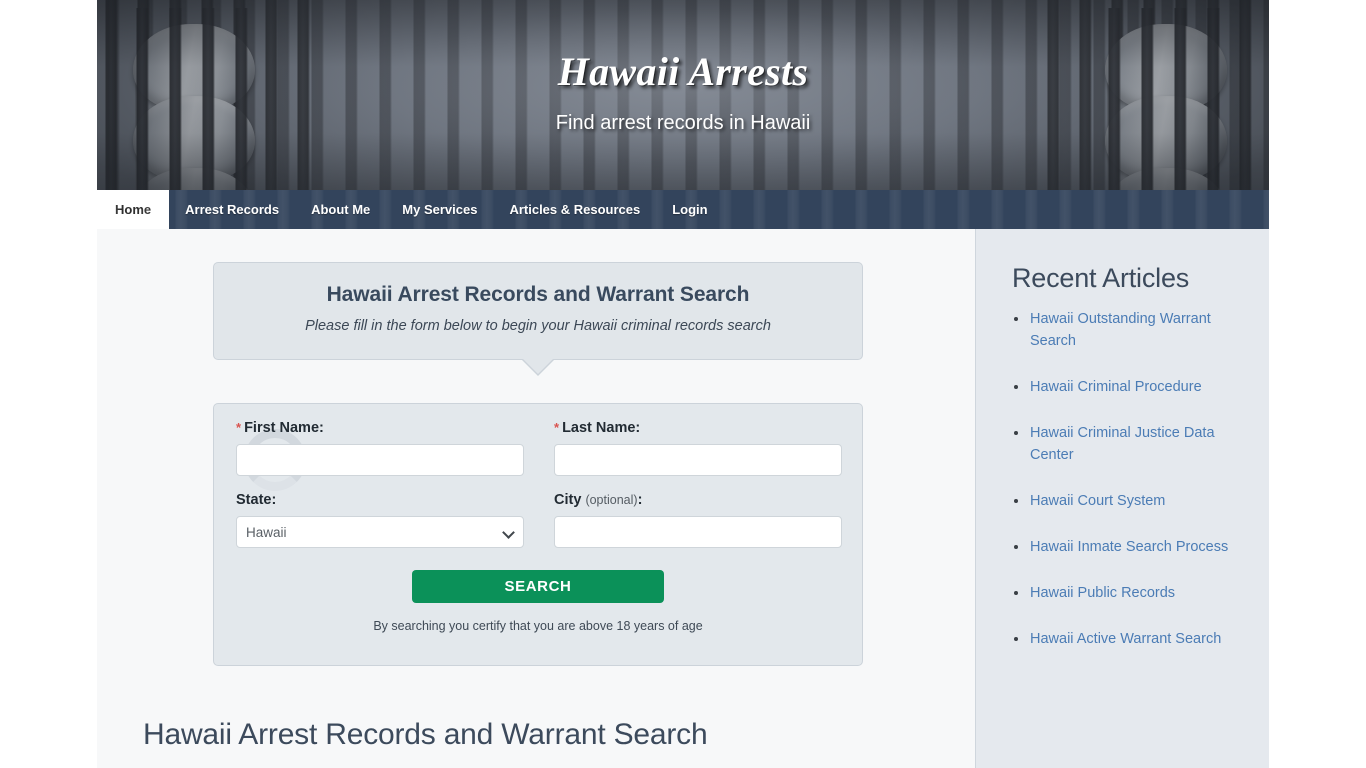 The height and width of the screenshot is (768, 1366). What do you see at coordinates (611, 500) in the screenshot?
I see `city-optional-note: (optional)` at bounding box center [611, 500].